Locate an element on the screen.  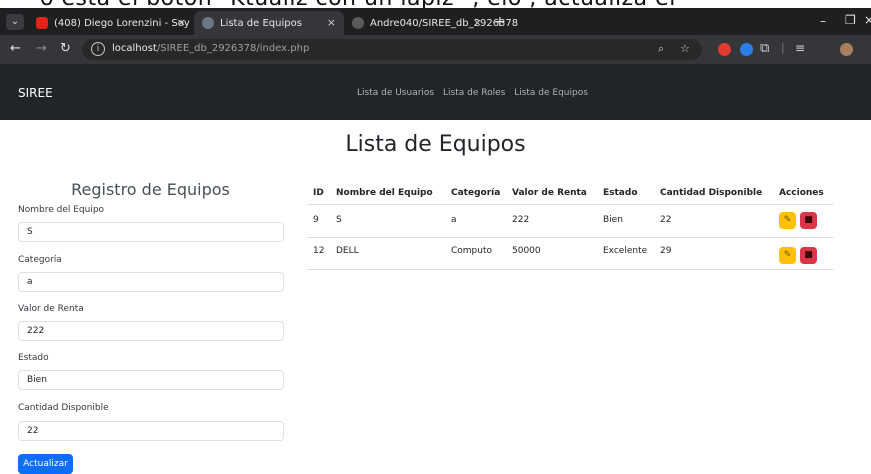
label-nombre-equipo: Nombre del Equipo is located at coordinates (61, 210).